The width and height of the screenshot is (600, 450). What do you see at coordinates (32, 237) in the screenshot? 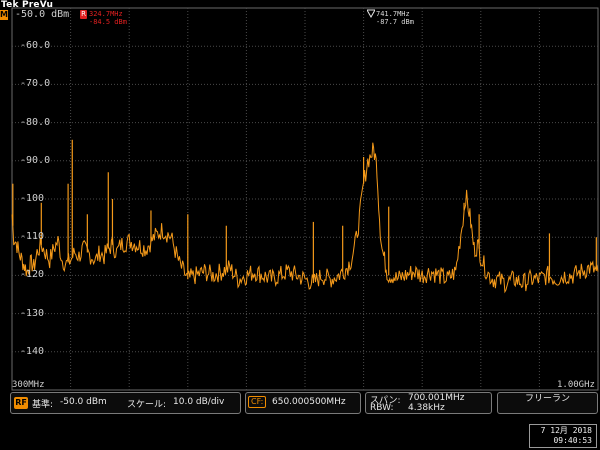
I see `y-tick-label: -110` at bounding box center [32, 237].